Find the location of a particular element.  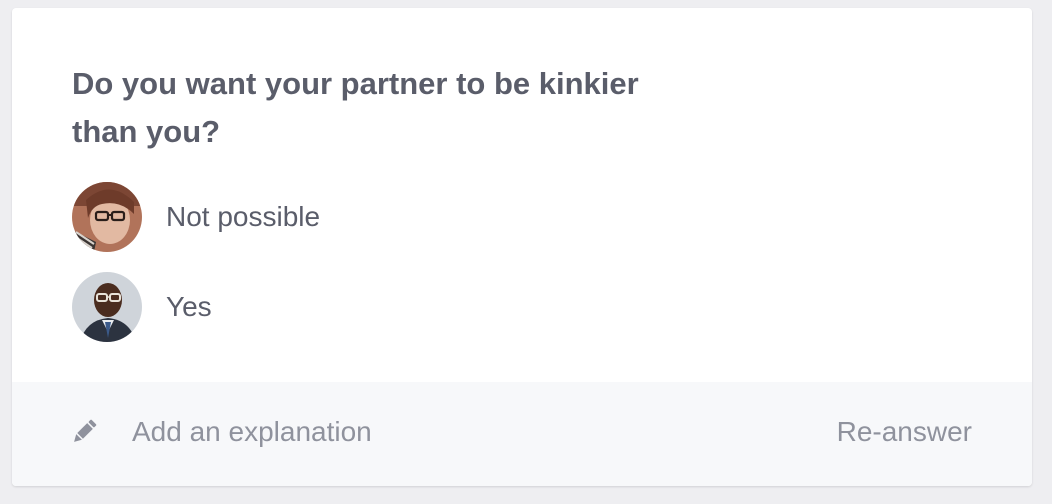

add-explanation-button: Add an explanation is located at coordinates (221, 432).